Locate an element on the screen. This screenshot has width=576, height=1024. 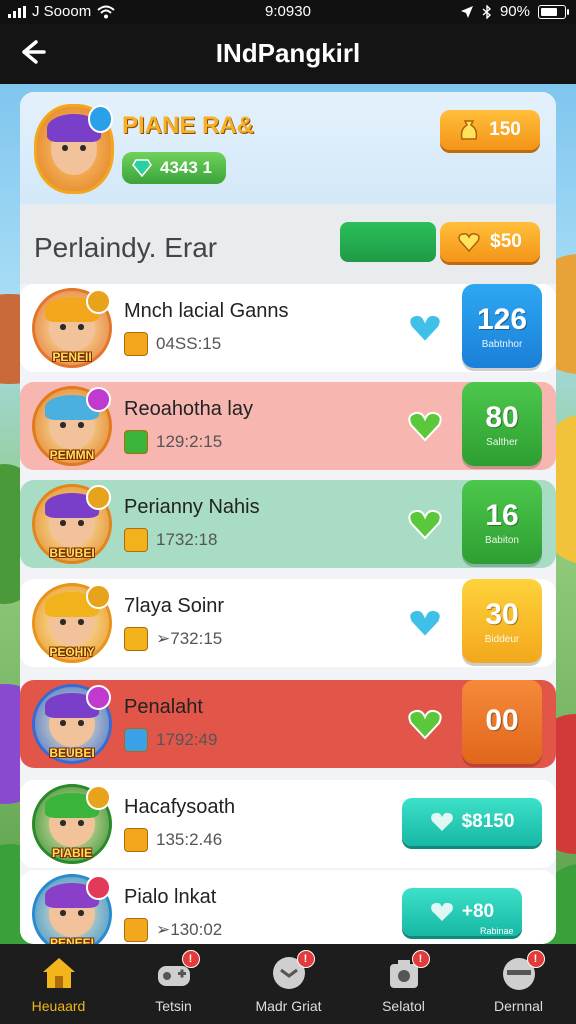
row-avatar: PEMMN is located at coordinates (72, 426).